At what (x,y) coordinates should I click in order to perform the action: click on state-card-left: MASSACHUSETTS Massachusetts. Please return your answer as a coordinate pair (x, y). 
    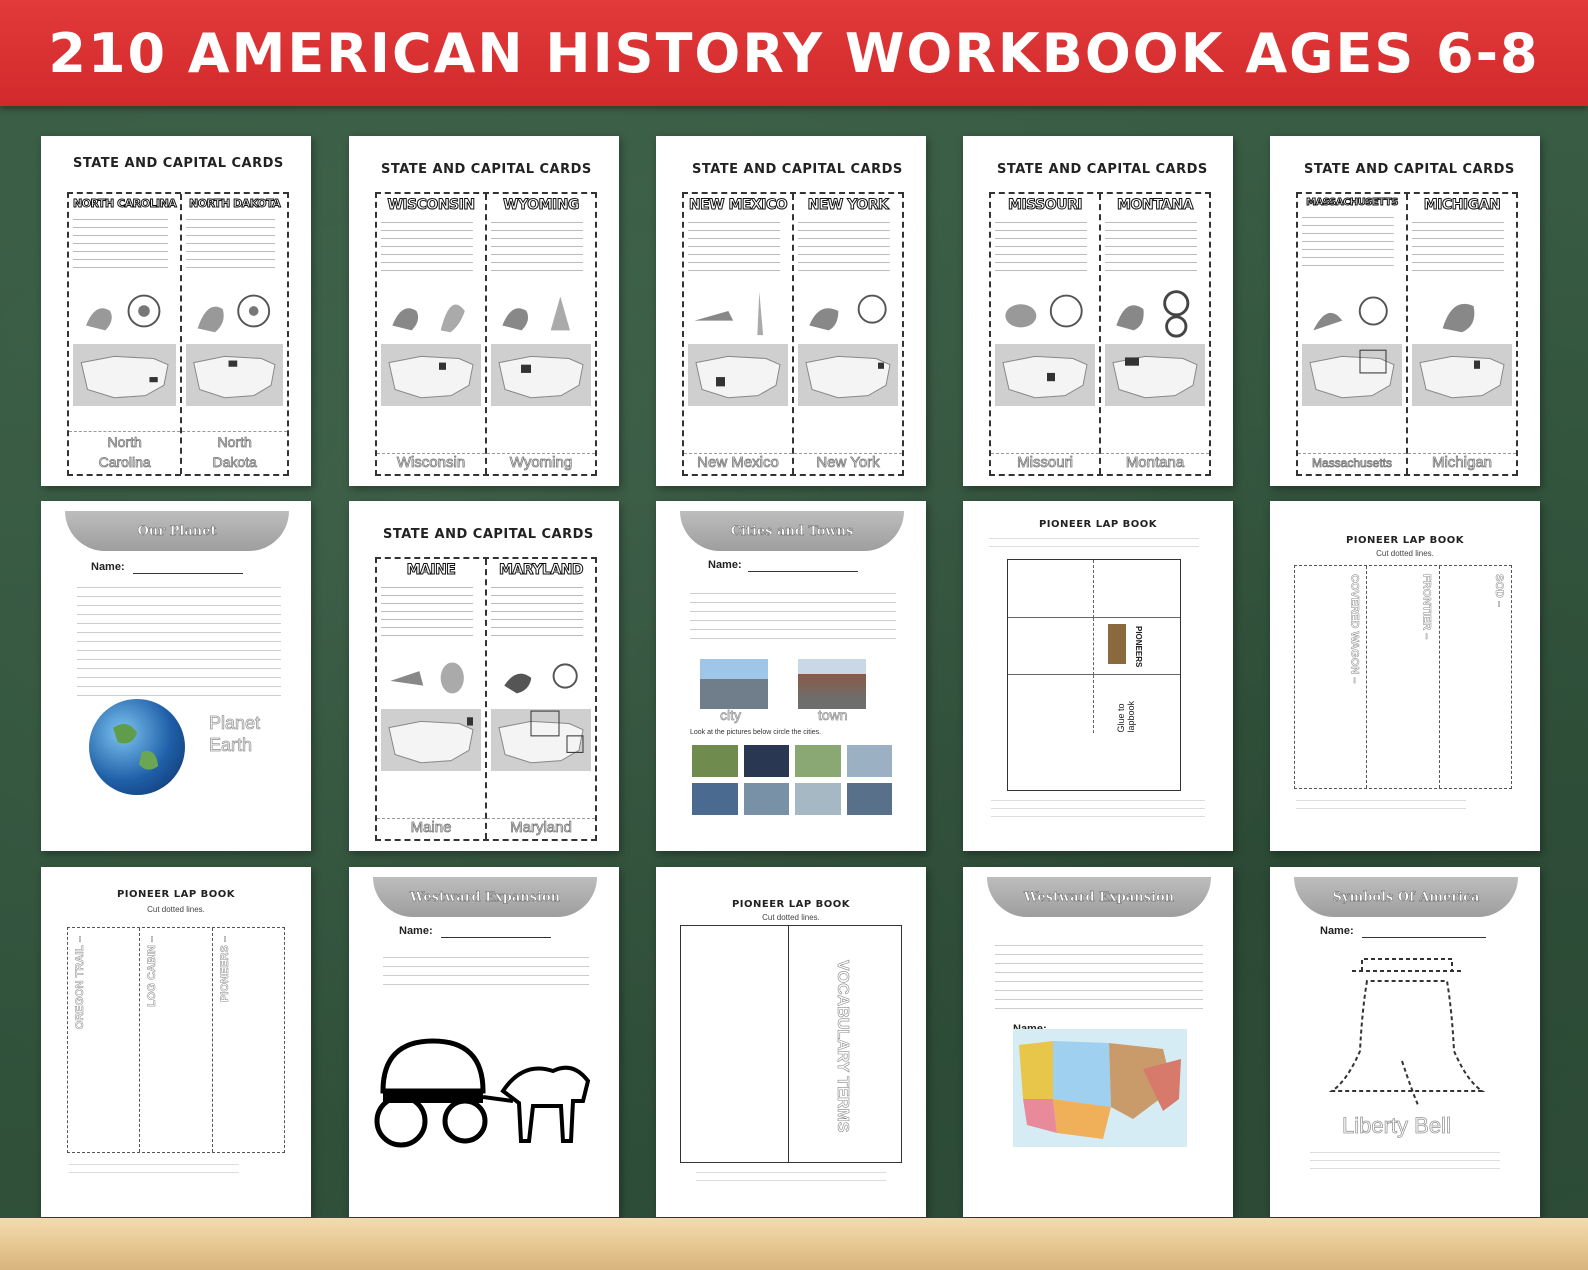
    Looking at the image, I should click on (1352, 334).